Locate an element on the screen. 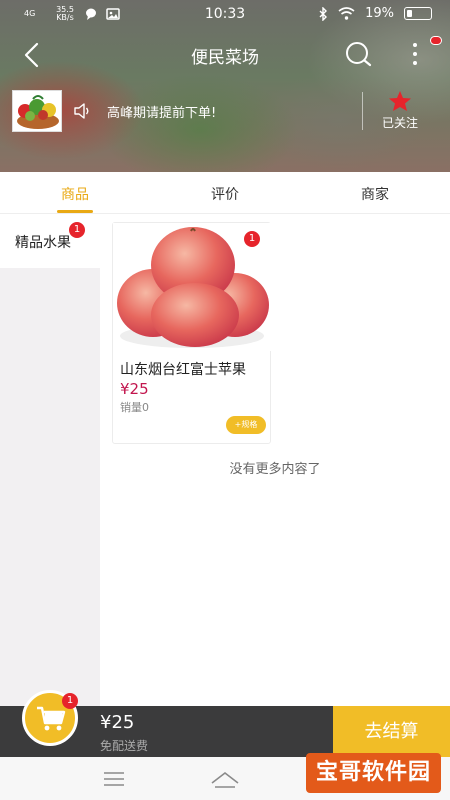  wifi-icon is located at coordinates (346, 13).